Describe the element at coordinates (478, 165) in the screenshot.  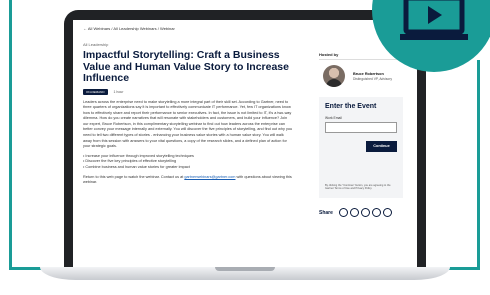
I see `frame-line-right` at that location.